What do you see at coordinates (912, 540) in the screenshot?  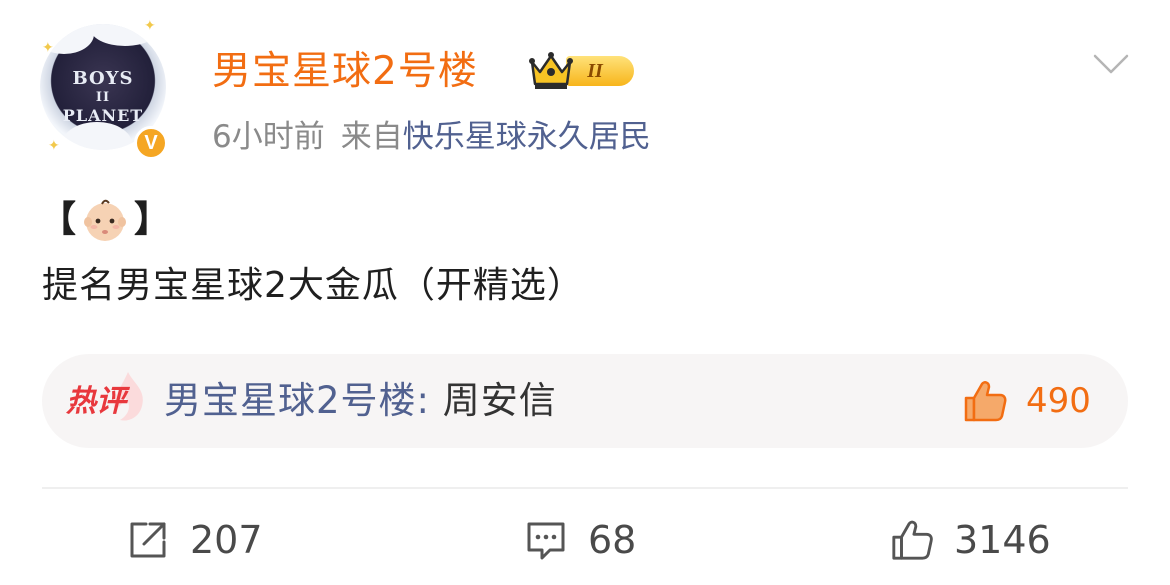 I see `thumbs-up-icon` at bounding box center [912, 540].